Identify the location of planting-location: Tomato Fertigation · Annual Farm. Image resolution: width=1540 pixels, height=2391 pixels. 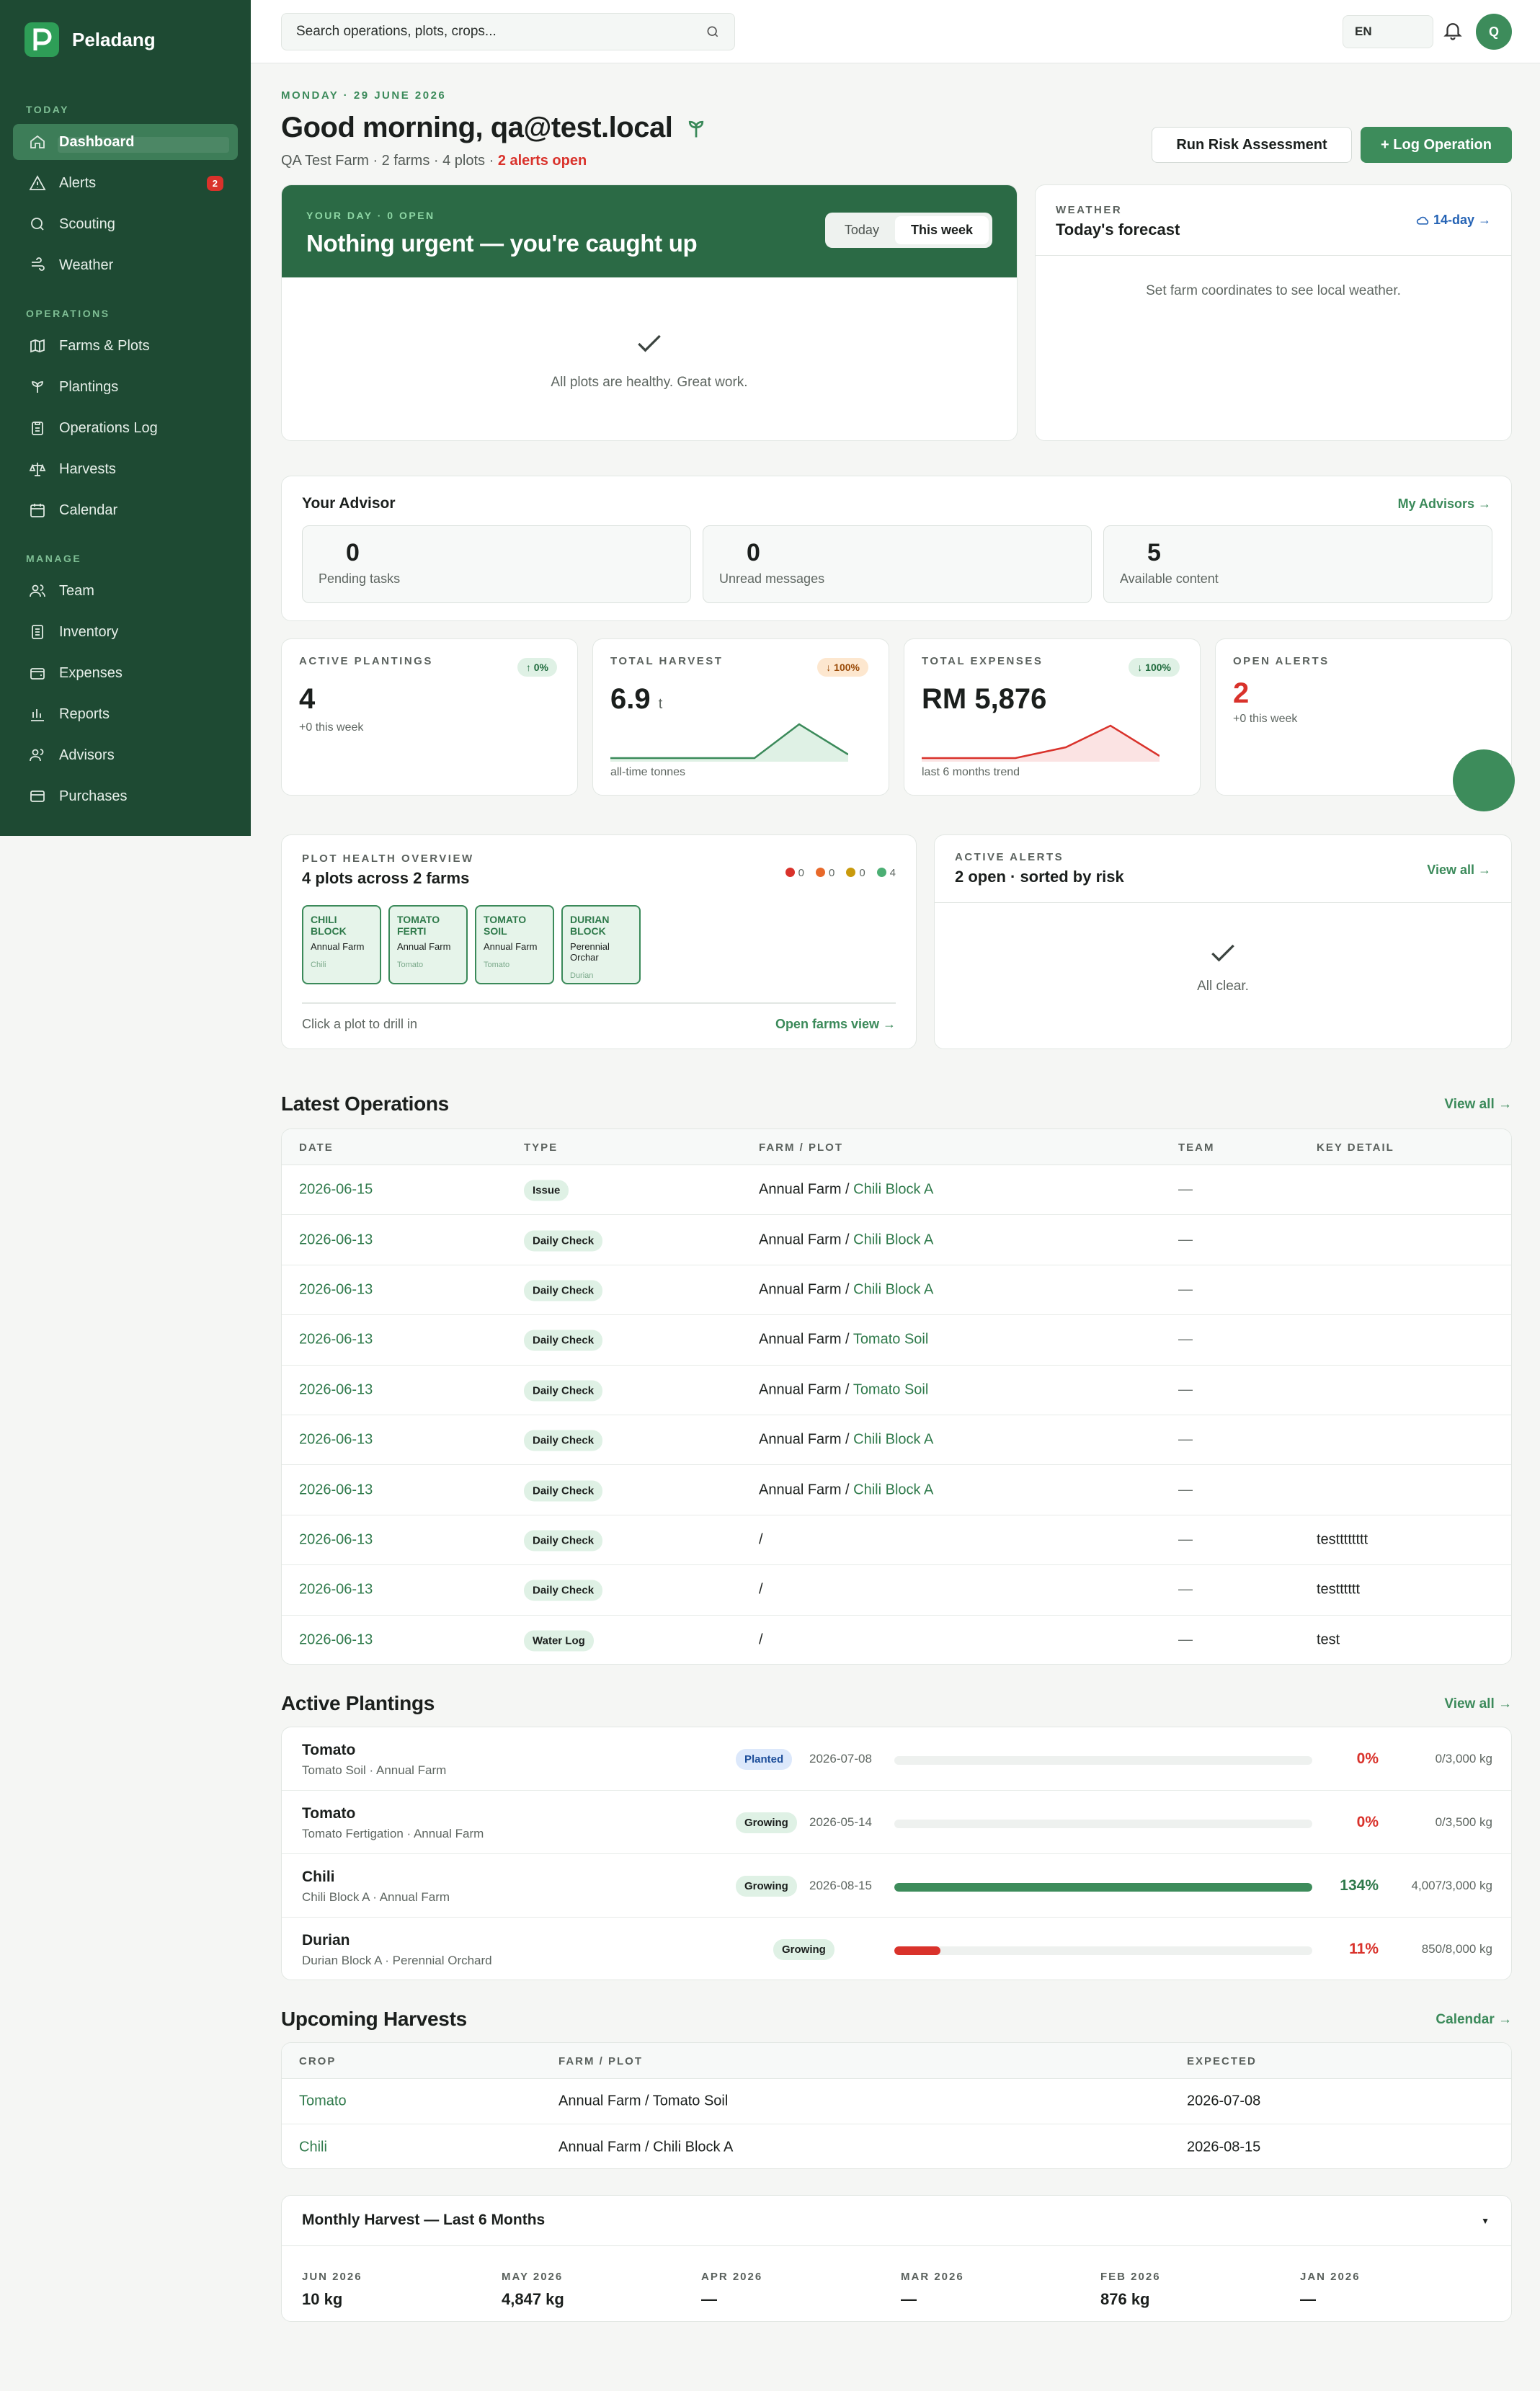
(393, 1833).